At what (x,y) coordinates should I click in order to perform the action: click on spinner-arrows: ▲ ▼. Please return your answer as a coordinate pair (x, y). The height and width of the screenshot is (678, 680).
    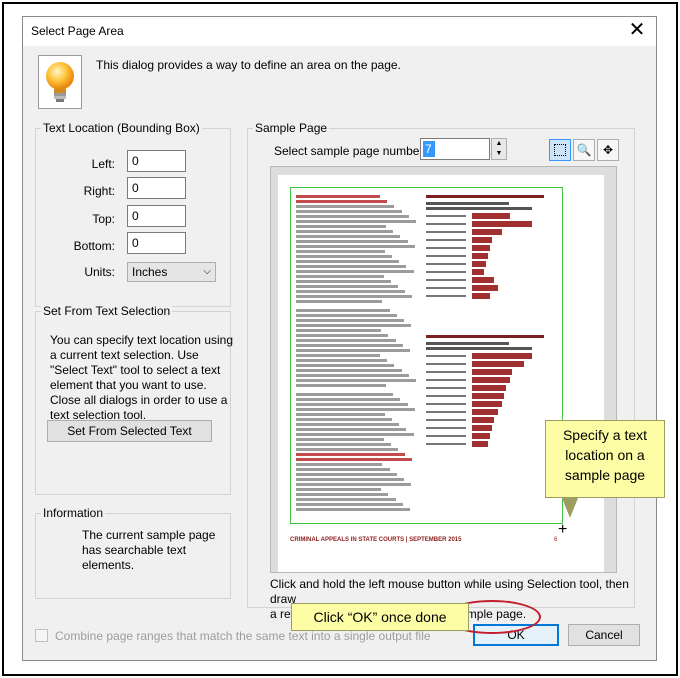
    Looking at the image, I should click on (499, 149).